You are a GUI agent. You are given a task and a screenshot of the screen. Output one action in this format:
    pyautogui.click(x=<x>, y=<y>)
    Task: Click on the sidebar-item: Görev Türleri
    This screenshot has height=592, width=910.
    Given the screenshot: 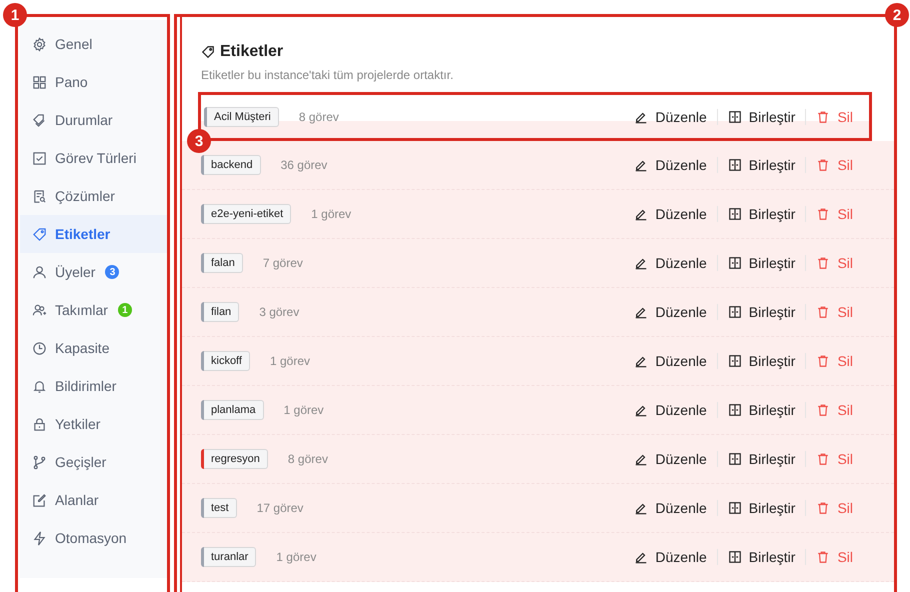 What is the action you would take?
    pyautogui.click(x=93, y=158)
    